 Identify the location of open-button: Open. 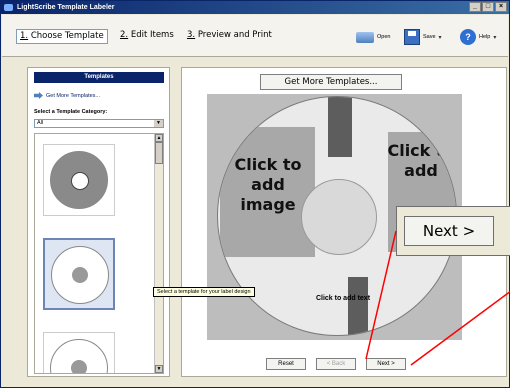
(373, 37).